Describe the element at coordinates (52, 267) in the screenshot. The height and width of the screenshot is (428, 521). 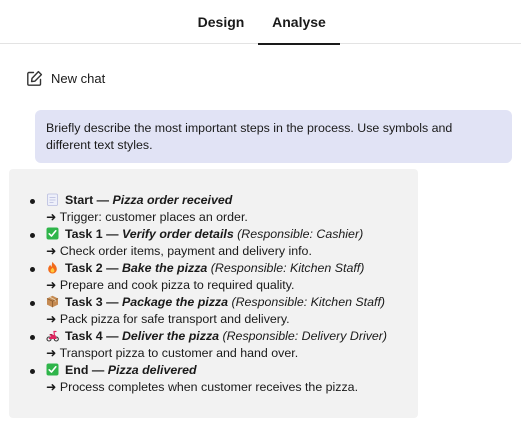
I see `fire-icon` at that location.